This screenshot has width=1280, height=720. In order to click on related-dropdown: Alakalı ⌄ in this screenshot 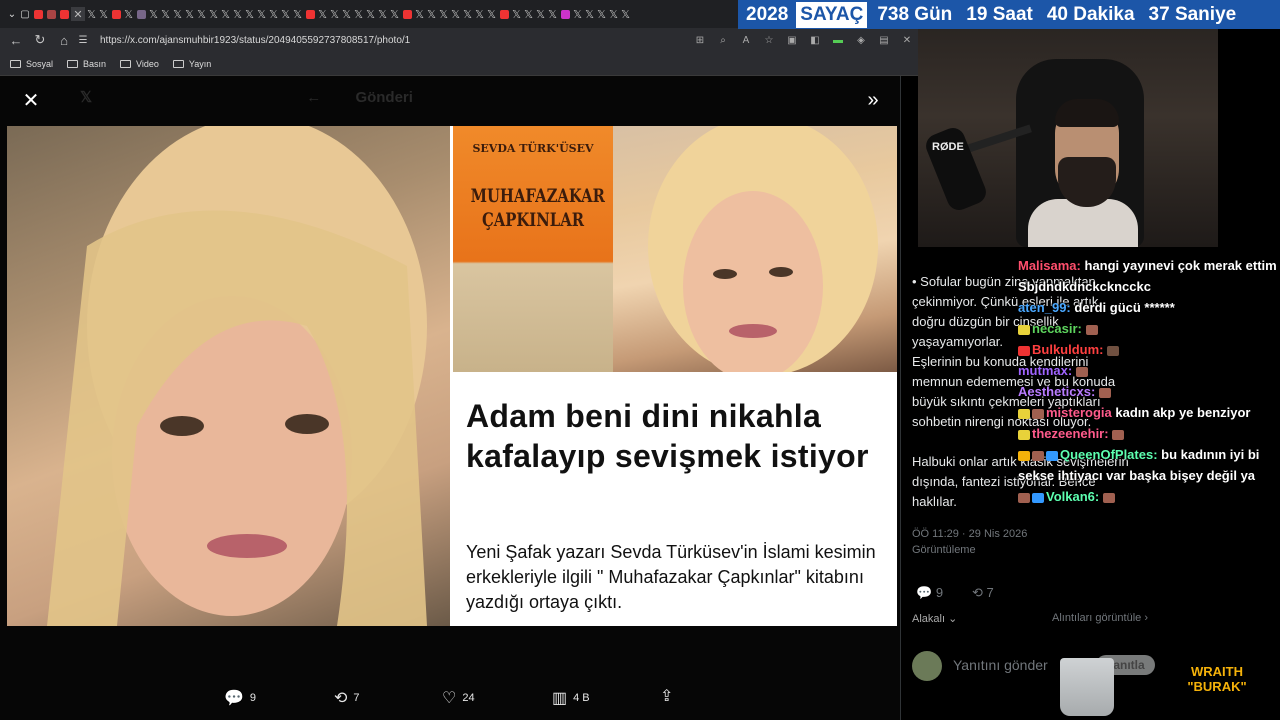, I will do `click(934, 618)`.